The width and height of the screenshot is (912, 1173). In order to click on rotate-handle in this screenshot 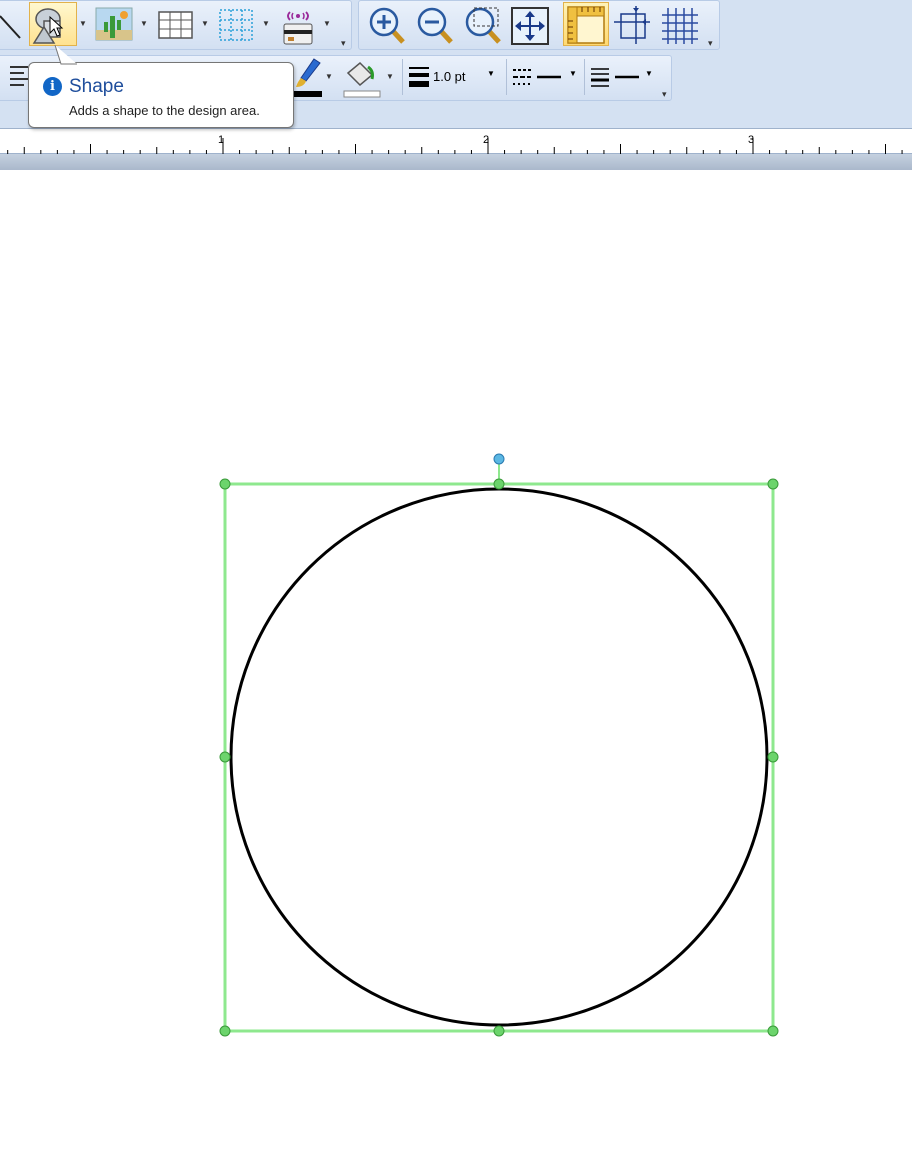, I will do `click(499, 459)`.